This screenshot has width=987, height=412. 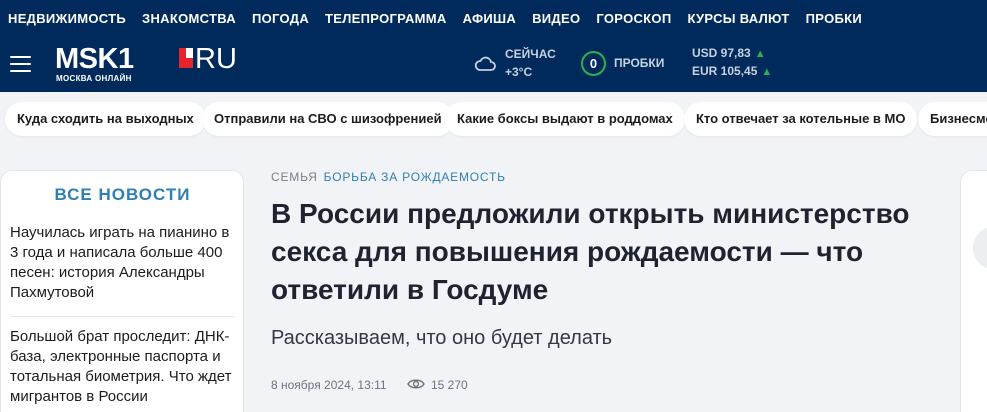 What do you see at coordinates (105, 119) in the screenshot?
I see `tag-weekend: Куда сходить на выходных` at bounding box center [105, 119].